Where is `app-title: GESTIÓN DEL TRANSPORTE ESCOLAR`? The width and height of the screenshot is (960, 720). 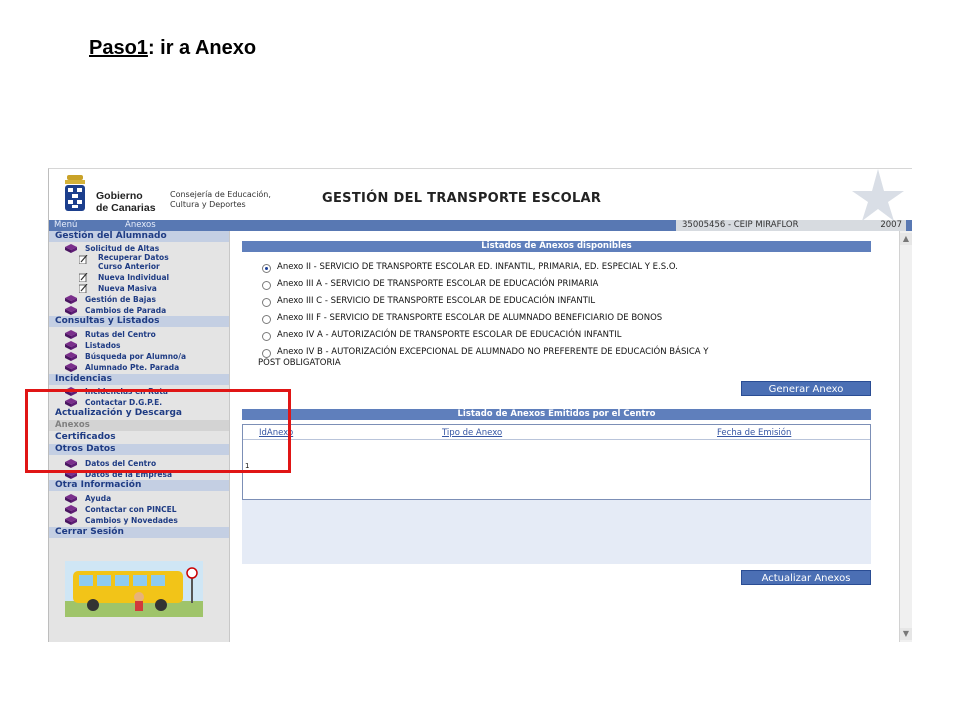 app-title: GESTIÓN DEL TRANSPORTE ESCOLAR is located at coordinates (462, 198).